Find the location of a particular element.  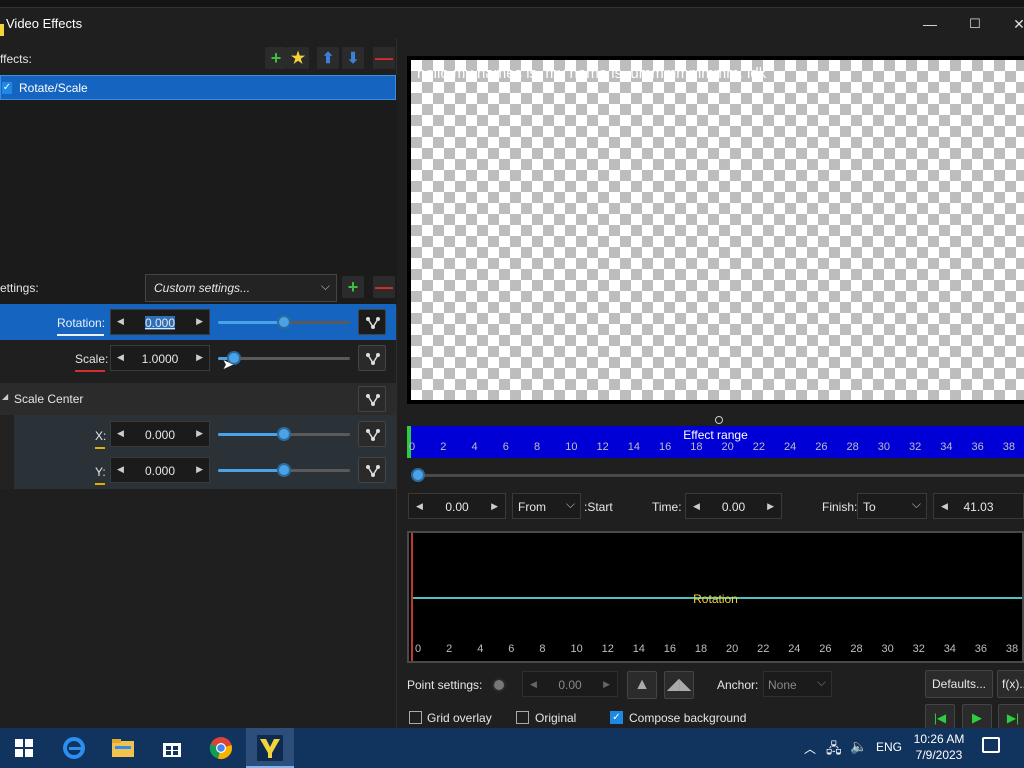

x-slider is located at coordinates (284, 434).